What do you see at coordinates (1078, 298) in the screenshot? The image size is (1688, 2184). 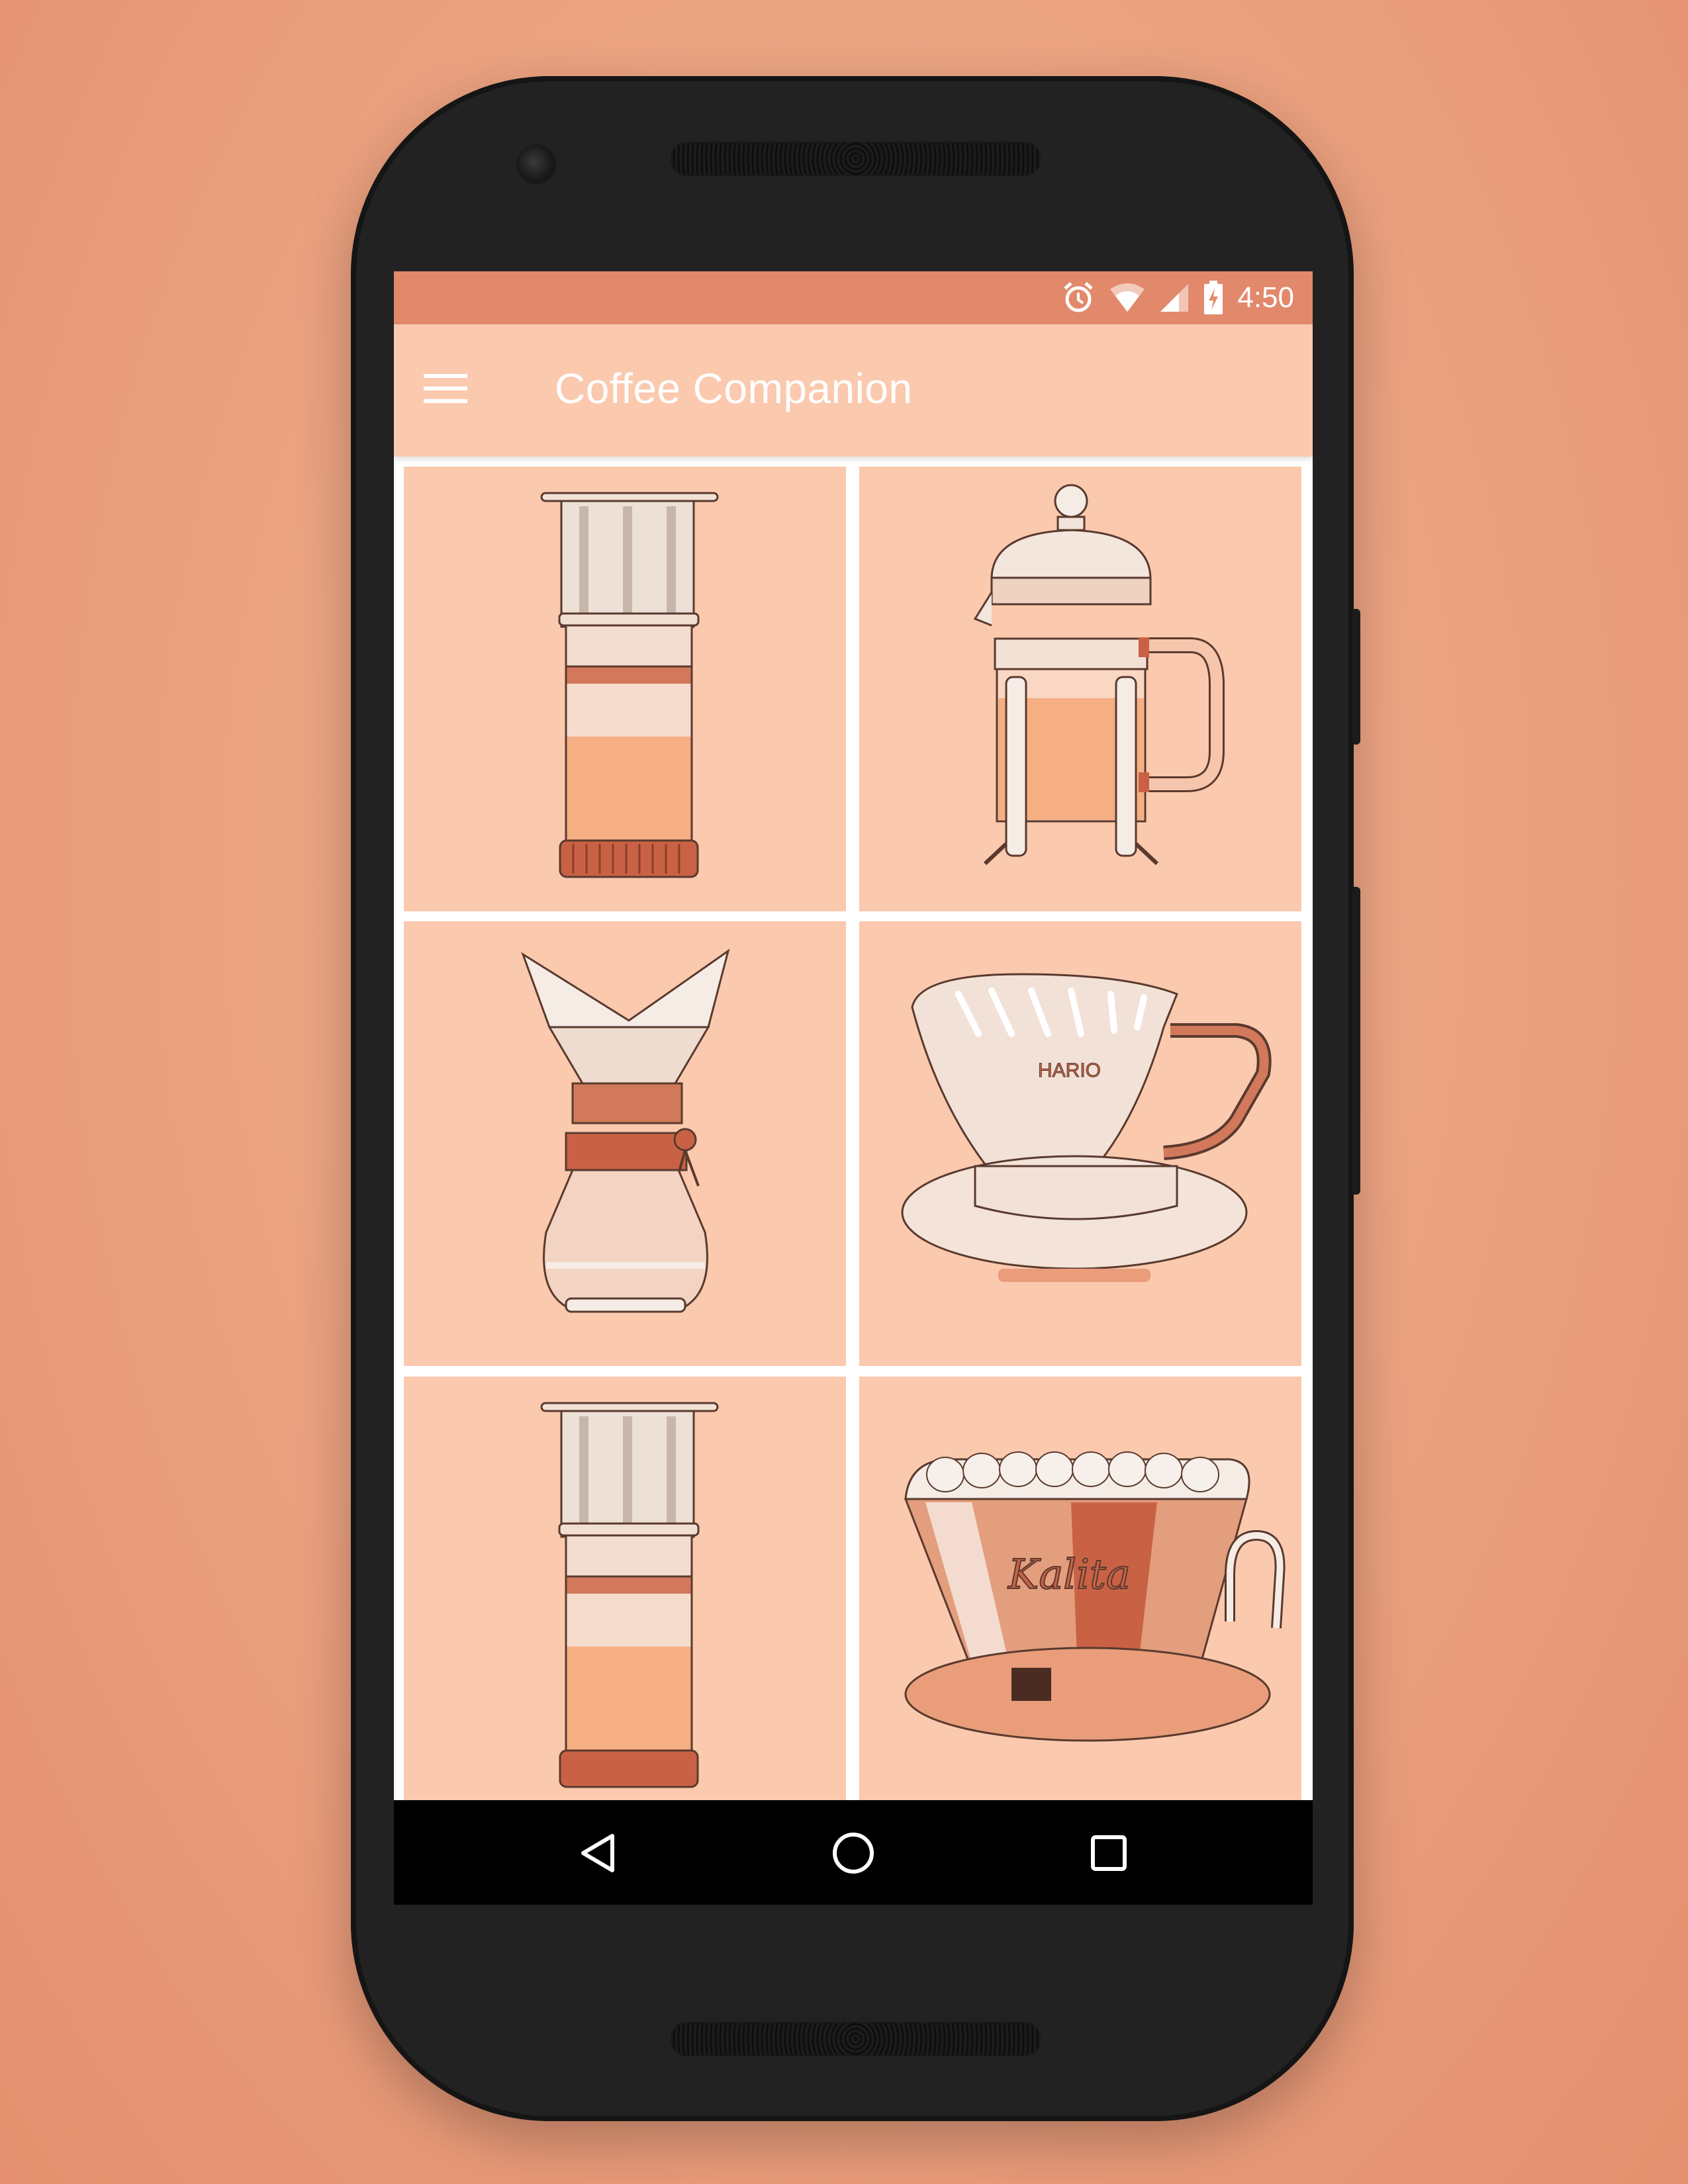 I see `alarm-icon` at bounding box center [1078, 298].